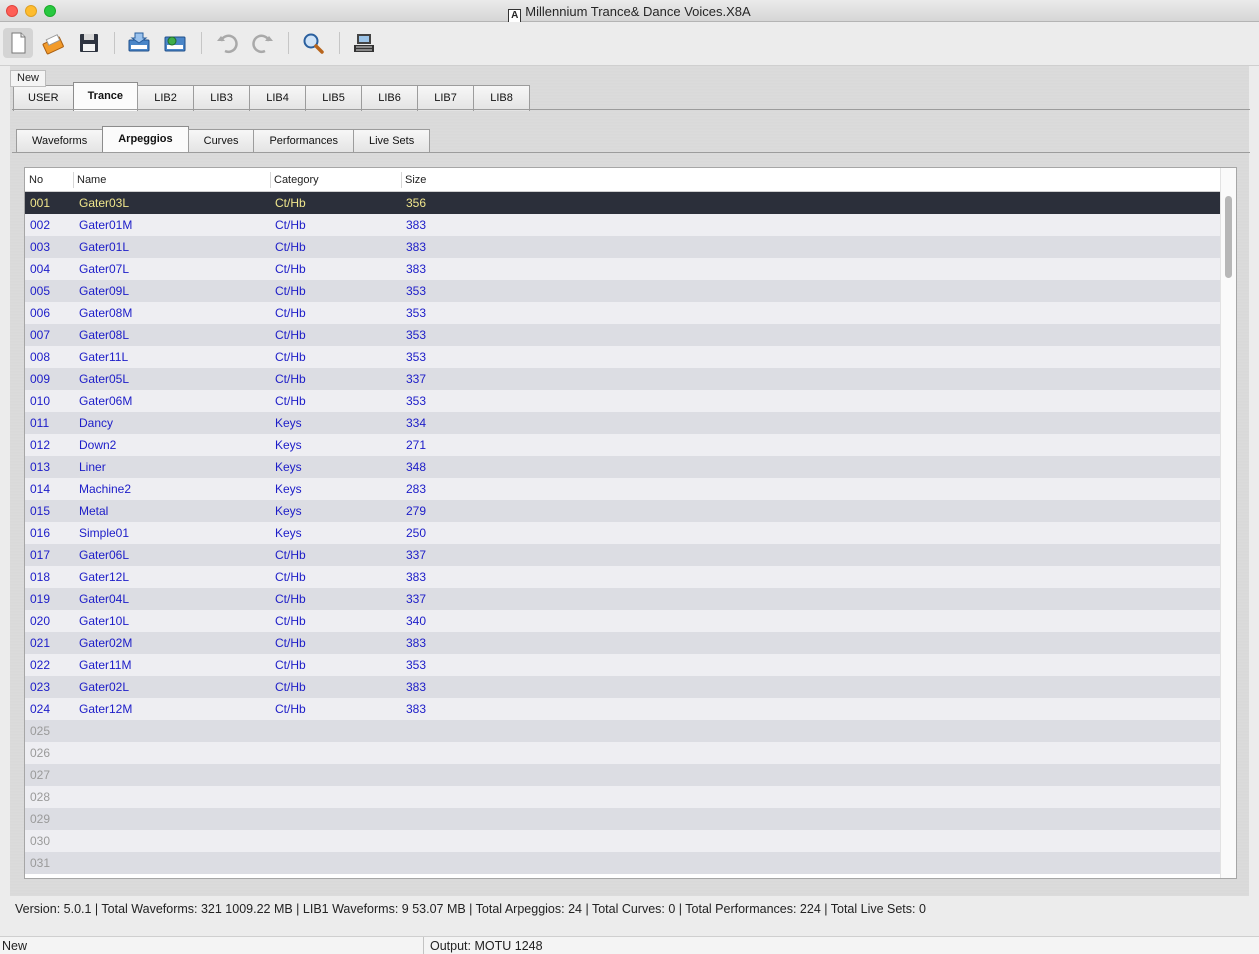 The width and height of the screenshot is (1259, 954). Describe the element at coordinates (622, 489) in the screenshot. I see `table-row: 014 Machine2 Keys 283` at that location.